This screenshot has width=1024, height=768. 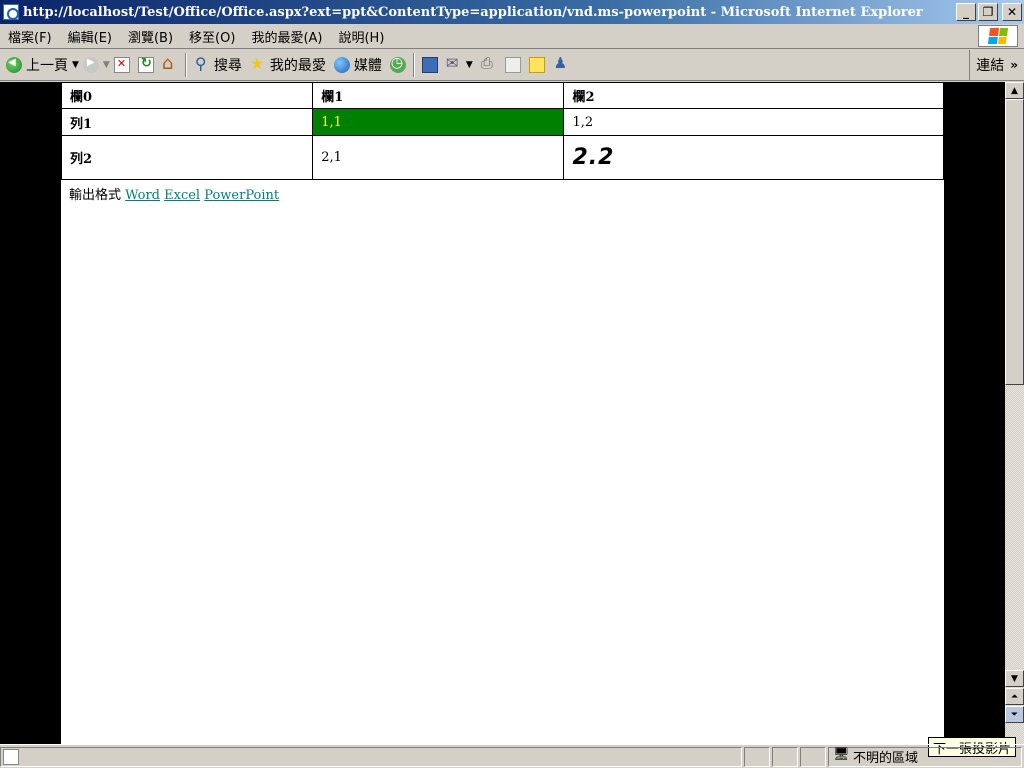 I want to click on back-arrow-icon, so click(x=14, y=65).